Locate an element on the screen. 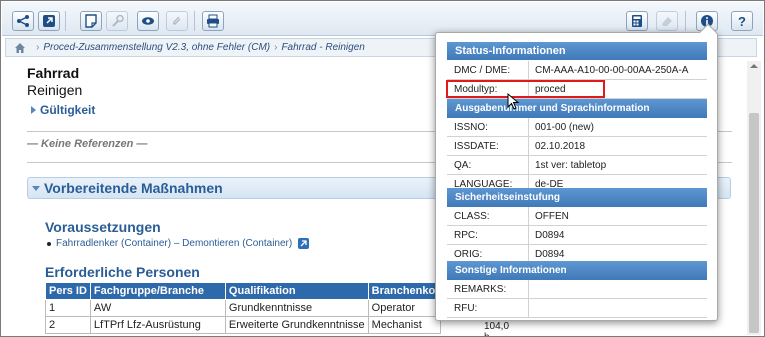  table-cell: Operator is located at coordinates (404, 308).